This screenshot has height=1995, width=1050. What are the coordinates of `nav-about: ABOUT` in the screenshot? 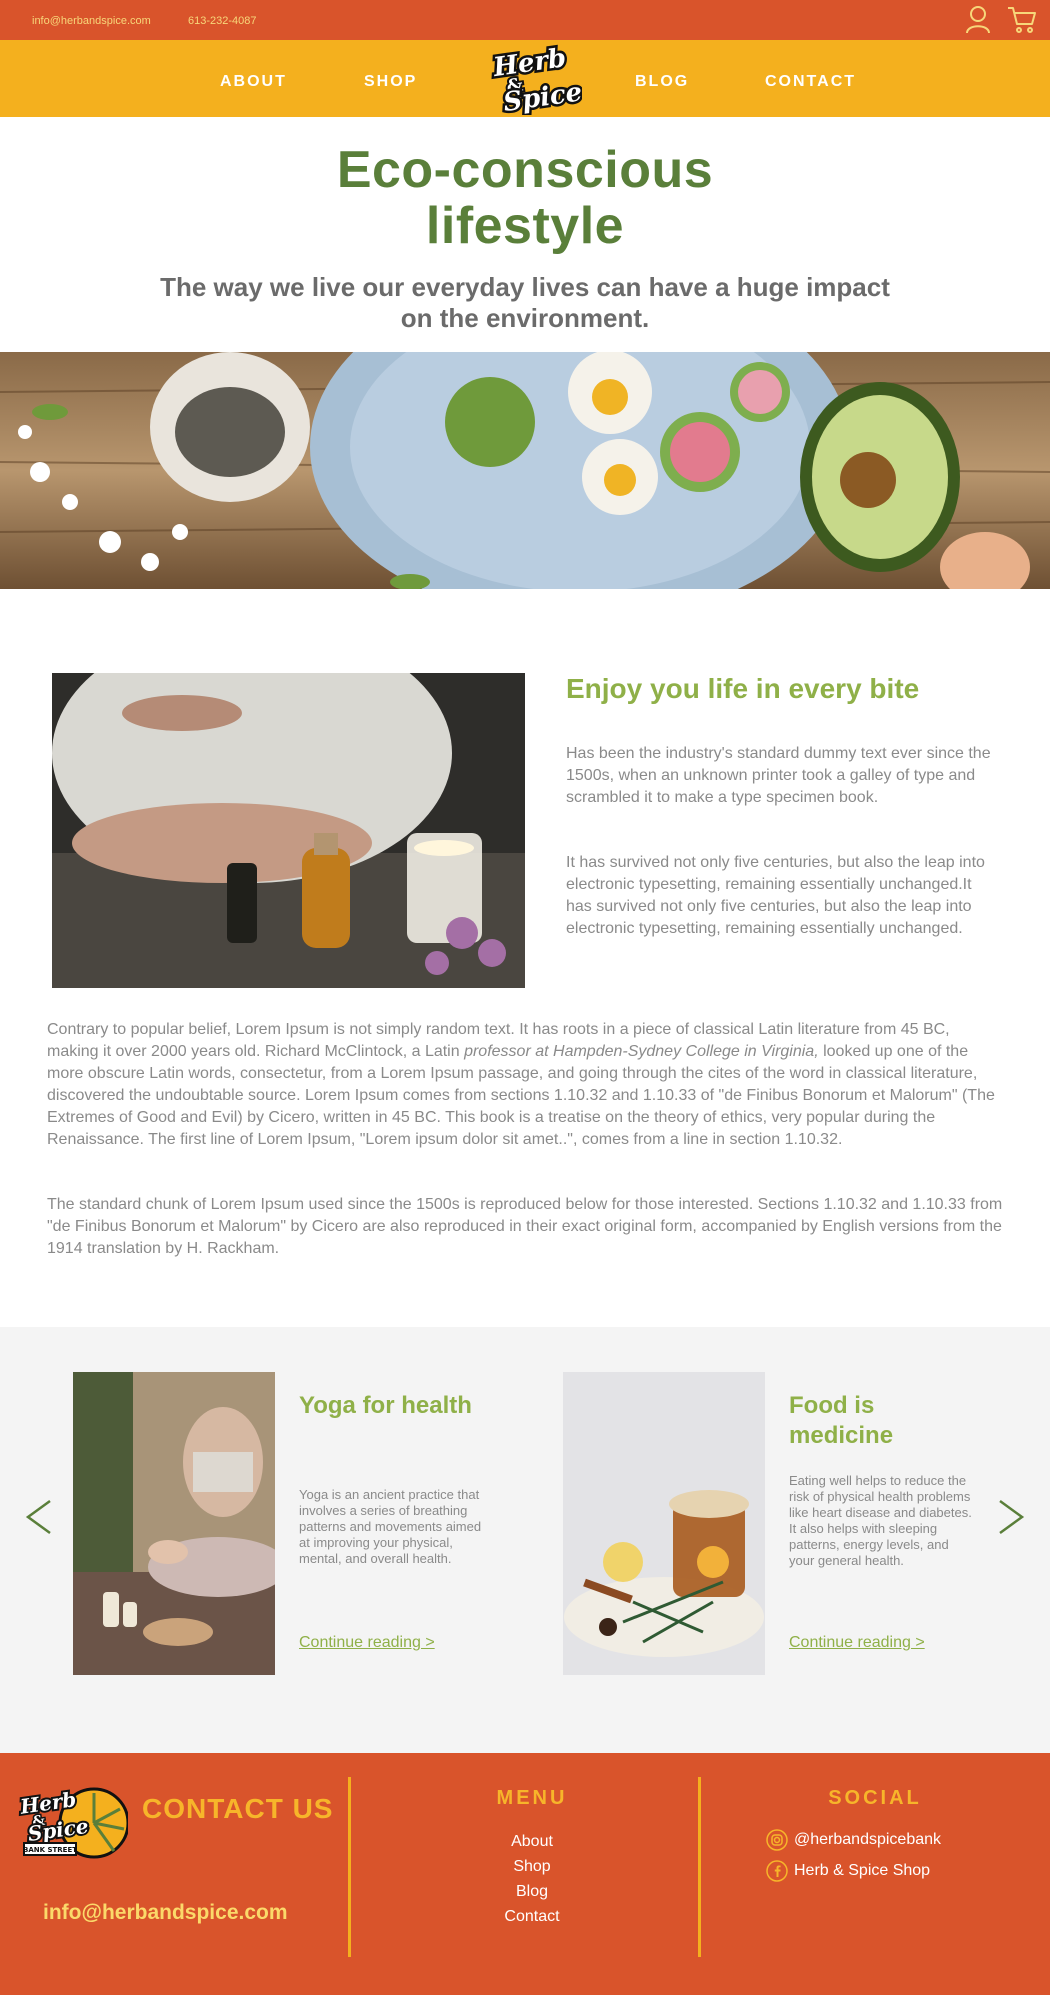 It's located at (253, 82).